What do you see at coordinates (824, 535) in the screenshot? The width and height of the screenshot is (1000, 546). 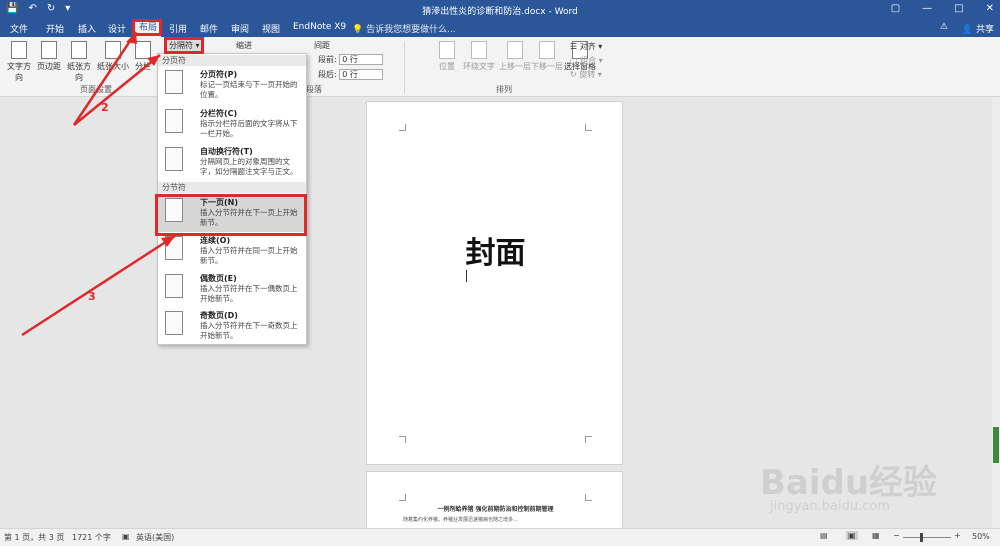 I see `read-mode-icon: ▤` at bounding box center [824, 535].